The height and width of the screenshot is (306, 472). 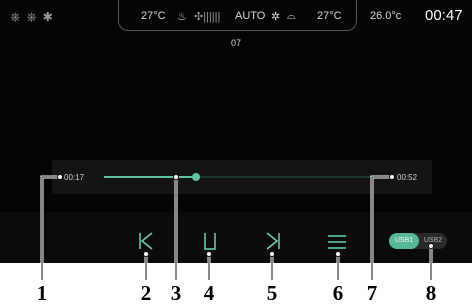 What do you see at coordinates (272, 293) in the screenshot?
I see `callout-5: 5` at bounding box center [272, 293].